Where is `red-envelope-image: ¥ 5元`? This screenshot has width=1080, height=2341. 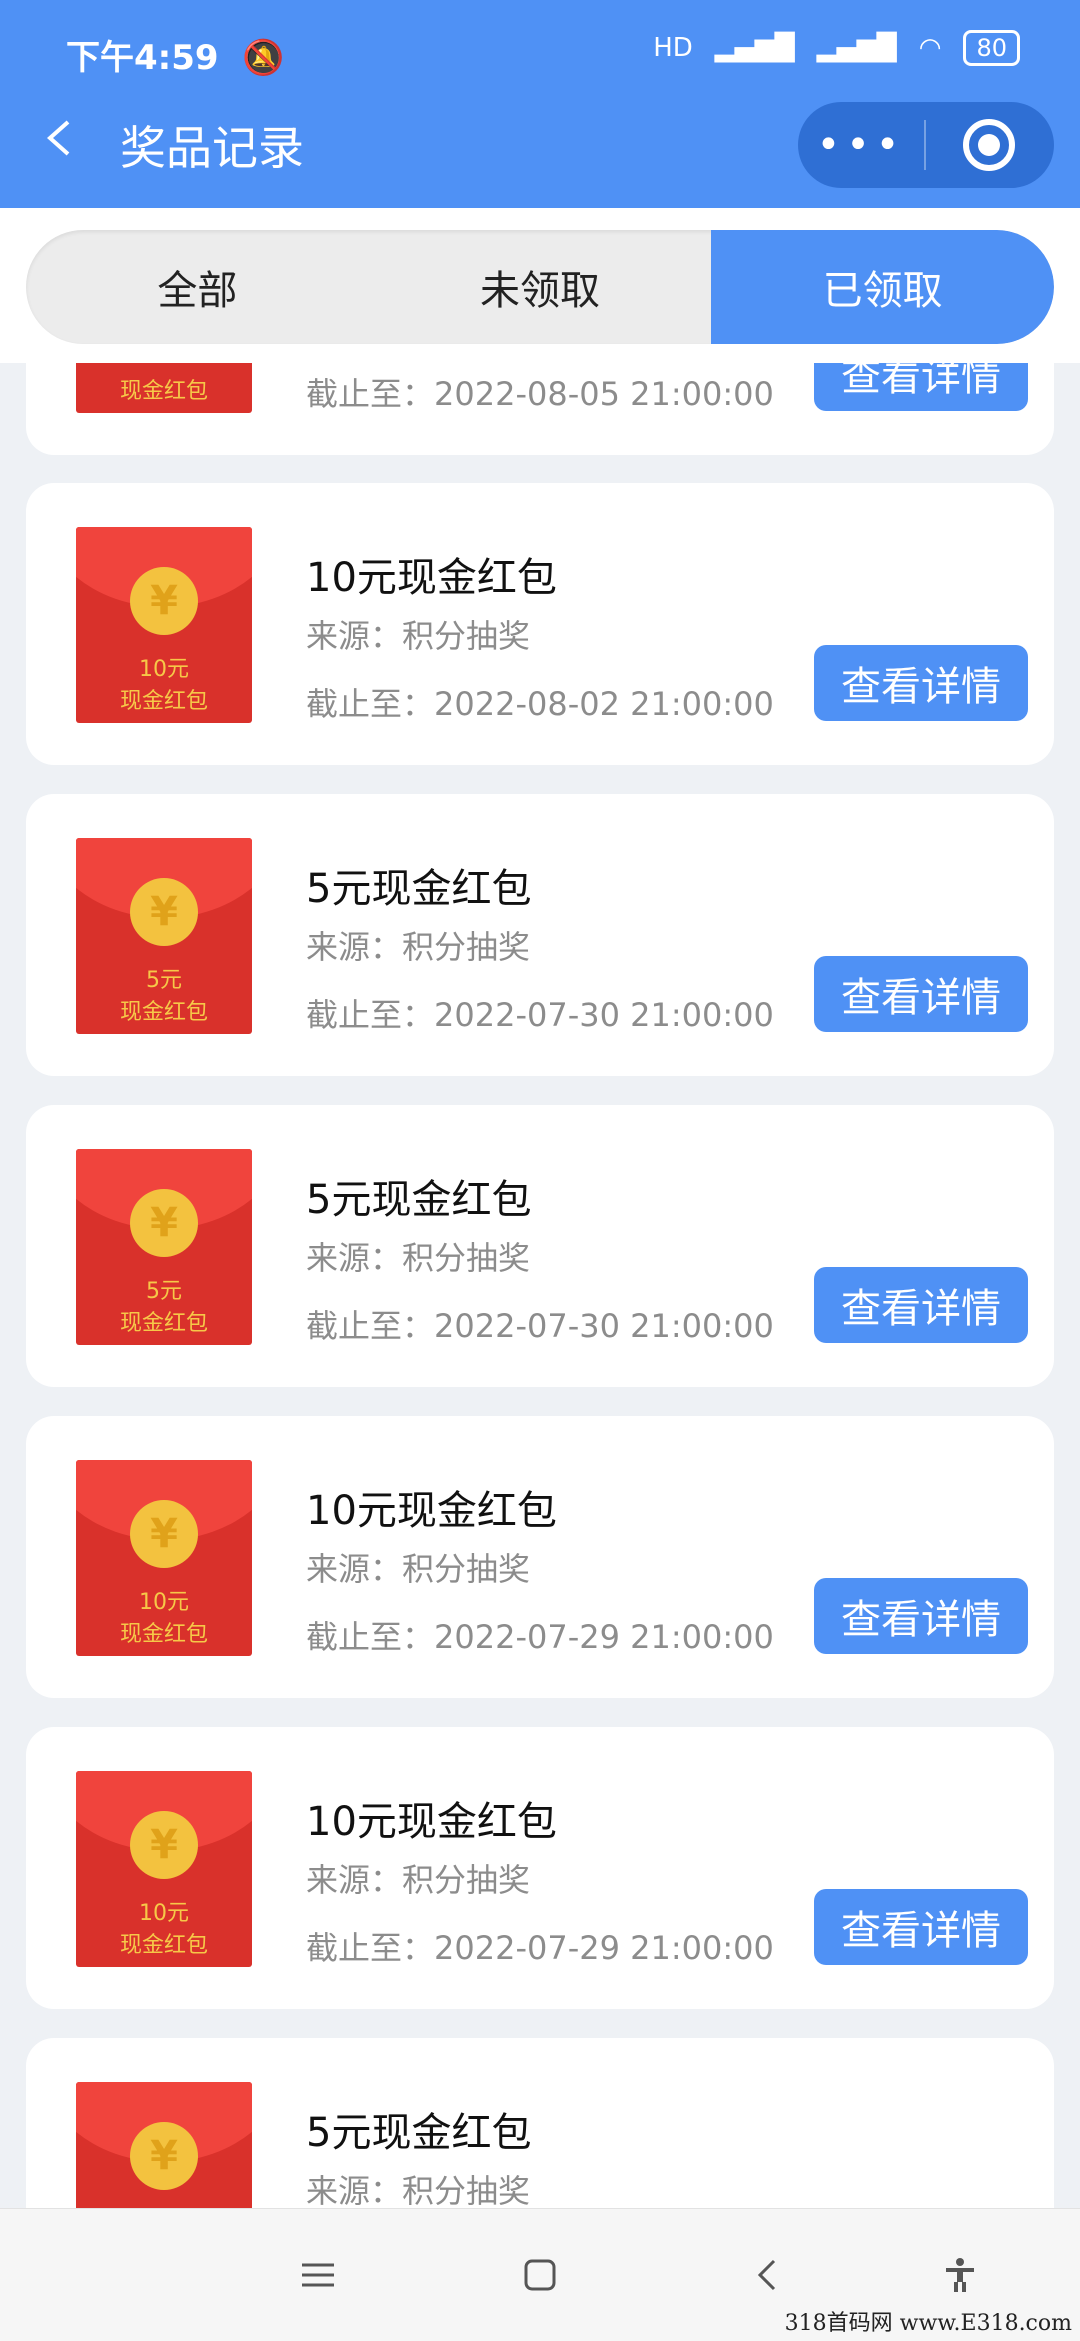 red-envelope-image: ¥ 5元 is located at coordinates (164, 2145).